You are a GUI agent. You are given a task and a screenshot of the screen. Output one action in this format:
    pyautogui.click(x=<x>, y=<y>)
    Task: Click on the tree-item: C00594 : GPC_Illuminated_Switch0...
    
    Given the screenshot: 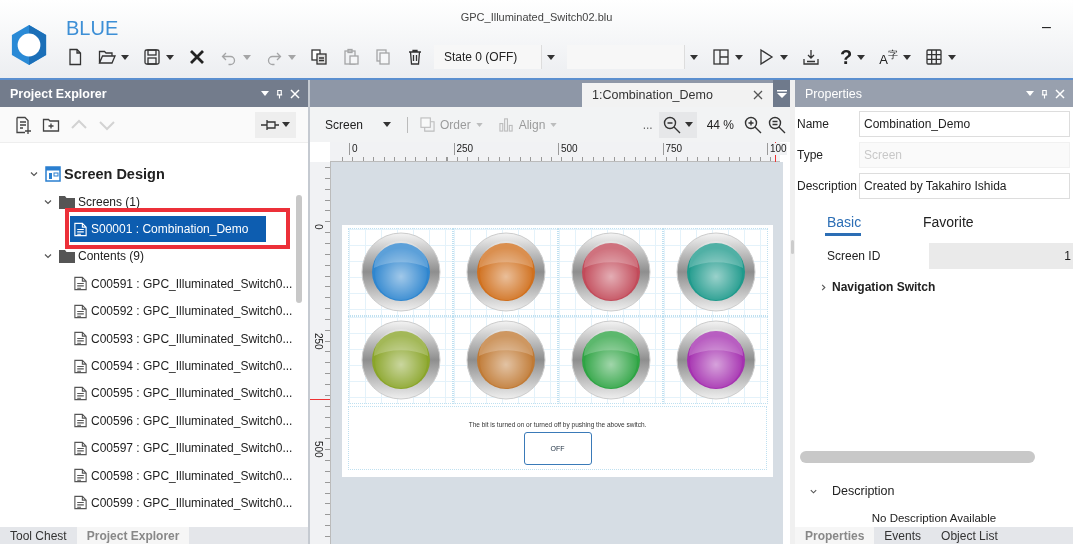 What is the action you would take?
    pyautogui.click(x=184, y=366)
    